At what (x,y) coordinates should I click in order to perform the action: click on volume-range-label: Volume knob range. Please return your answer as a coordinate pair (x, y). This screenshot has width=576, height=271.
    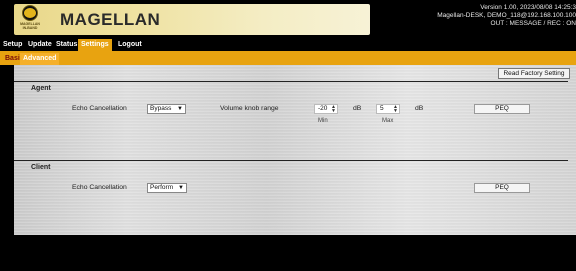
    Looking at the image, I should click on (249, 108).